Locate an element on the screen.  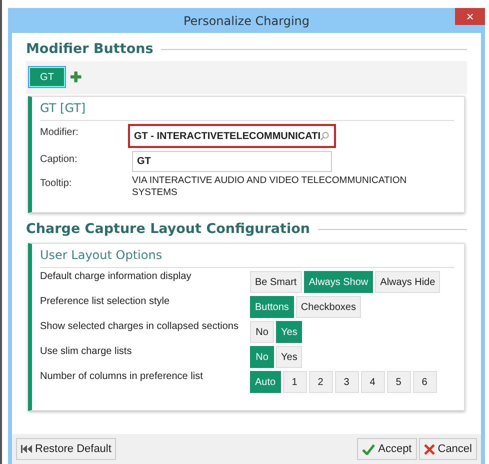
option-label: Default charge information display is located at coordinates (116, 277).